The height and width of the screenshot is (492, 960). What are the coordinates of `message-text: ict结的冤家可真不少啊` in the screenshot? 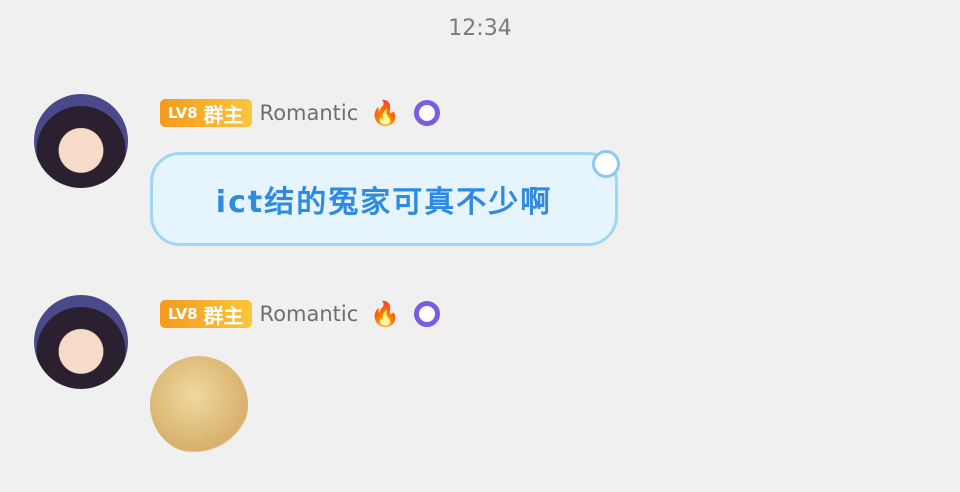 It's located at (384, 202).